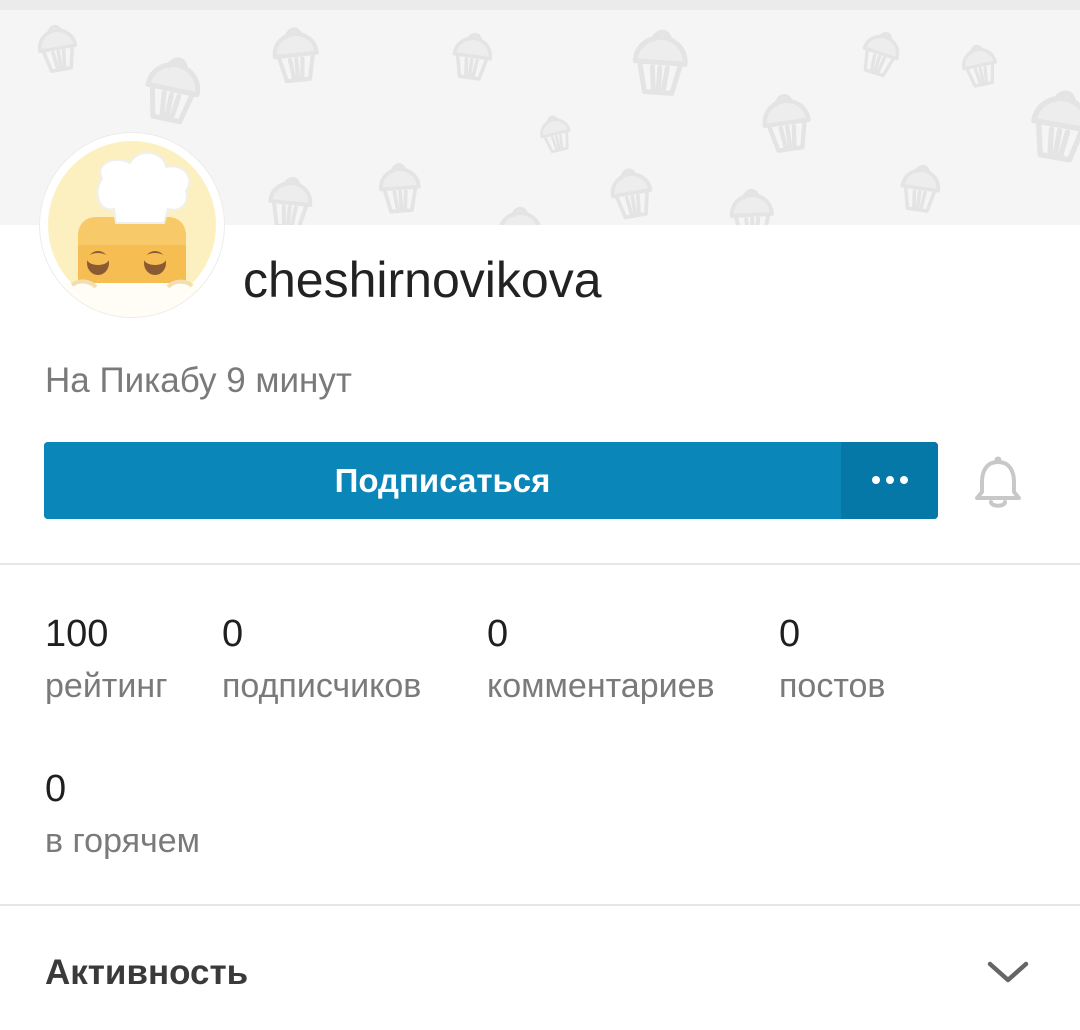  I want to click on subscribe-group: Подписаться, so click(491, 480).